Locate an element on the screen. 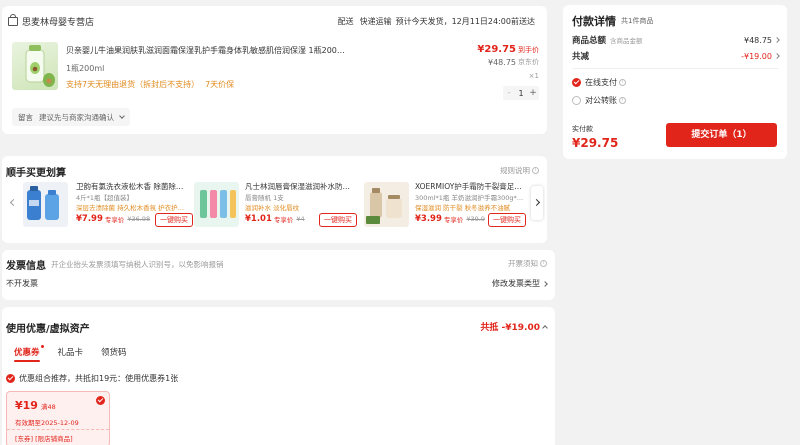 Image resolution: width=800 pixels, height=445 pixels. addon-item-title-1: 卫韵有氯洗衣液松木香 除菌除螨除 is located at coordinates (131, 186).